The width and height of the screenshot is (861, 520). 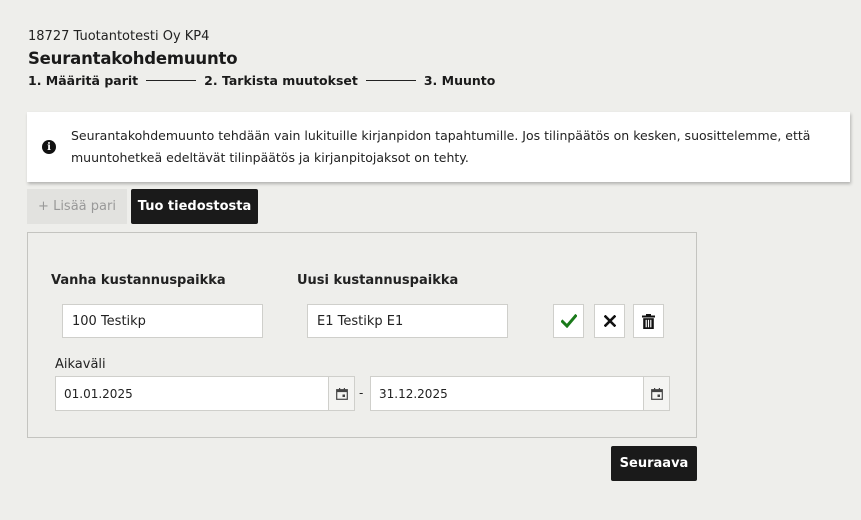 What do you see at coordinates (378, 280) in the screenshot?
I see `new-cost-center-label: Uusi kustannuspaikka` at bounding box center [378, 280].